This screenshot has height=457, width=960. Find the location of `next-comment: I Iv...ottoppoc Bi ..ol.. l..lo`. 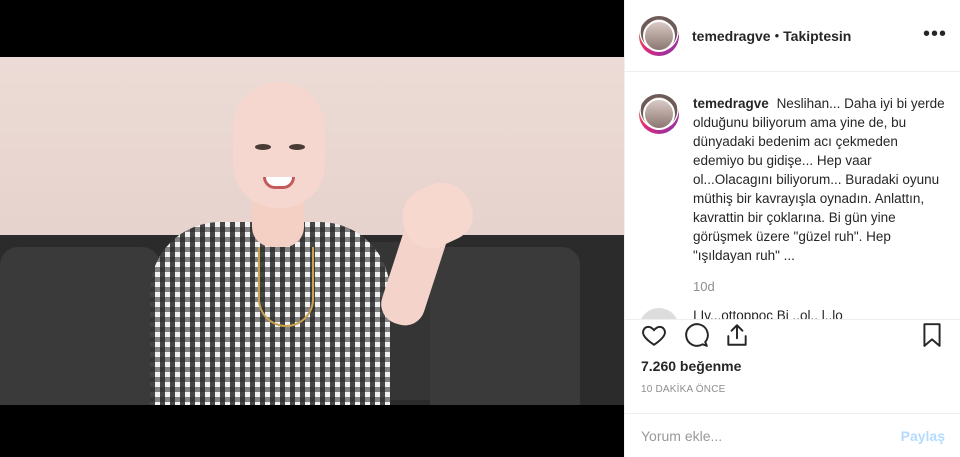

next-comment: I Iv...ottoppoc Bi ..ol.. l..lo is located at coordinates (792, 308).